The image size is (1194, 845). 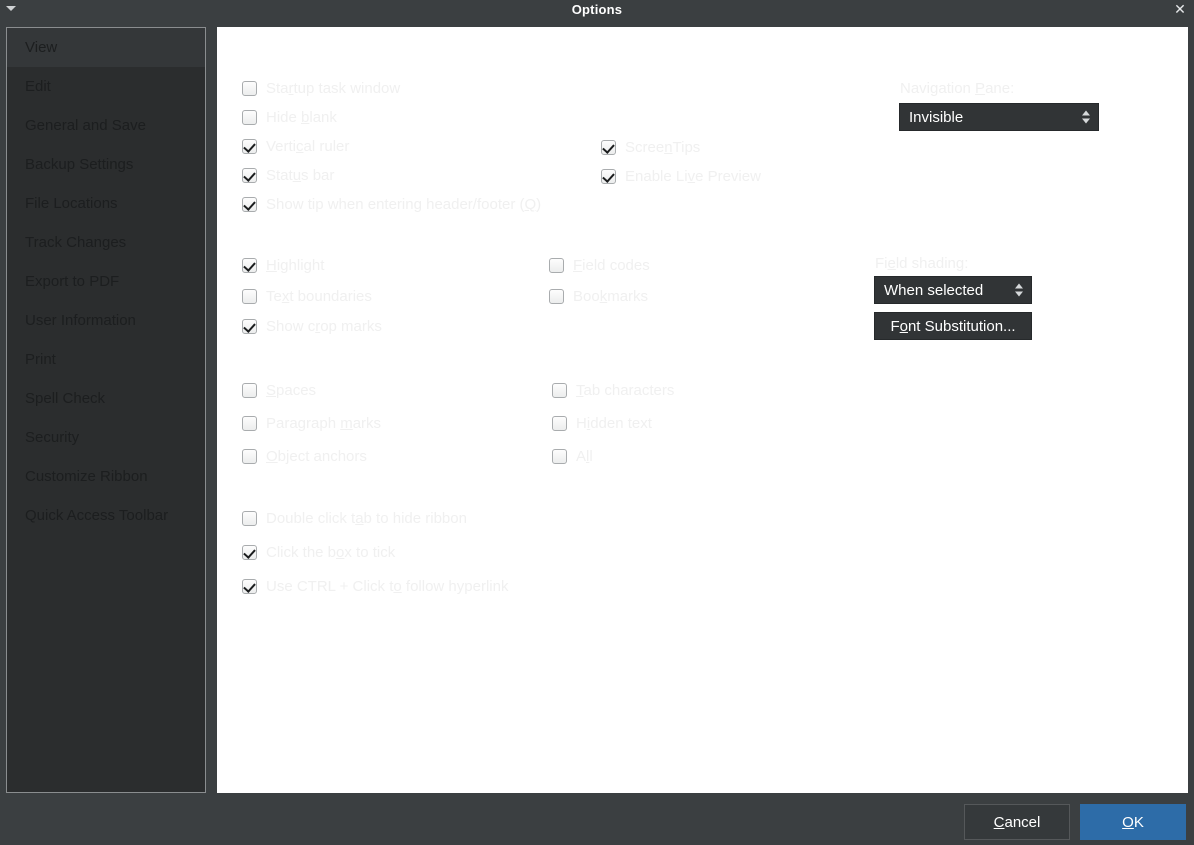 I want to click on navigation-pane-value: Invisible, so click(x=936, y=117).